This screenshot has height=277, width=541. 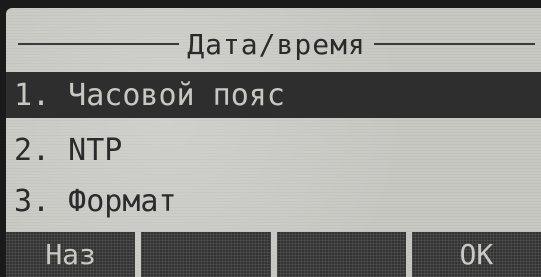 What do you see at coordinates (454, 44) in the screenshot?
I see `title-rule-right` at bounding box center [454, 44].